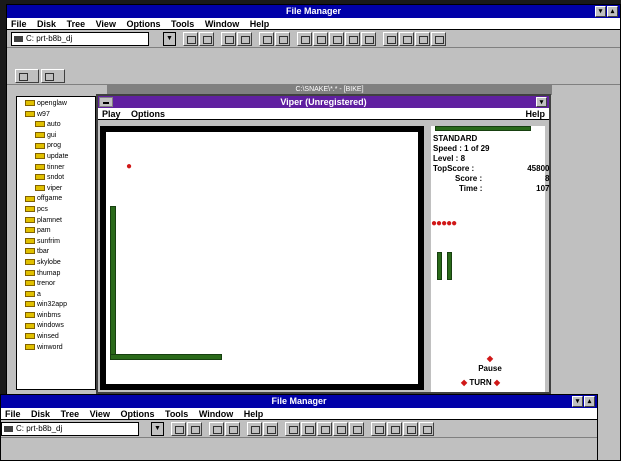 This screenshot has height=461, width=621. I want to click on menu-tools: Tools, so click(182, 24).